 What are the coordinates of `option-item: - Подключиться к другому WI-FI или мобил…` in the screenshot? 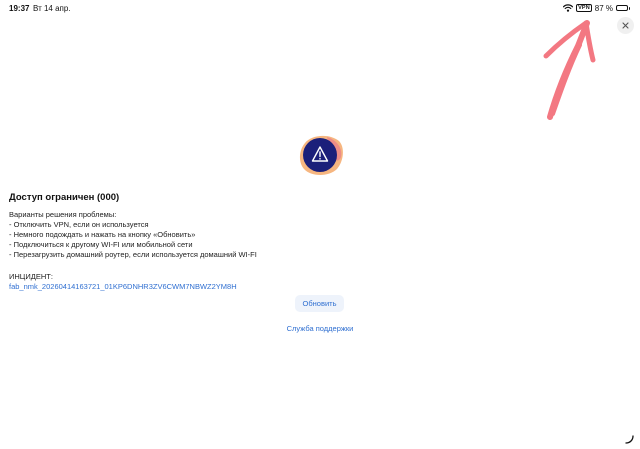 It's located at (101, 244).